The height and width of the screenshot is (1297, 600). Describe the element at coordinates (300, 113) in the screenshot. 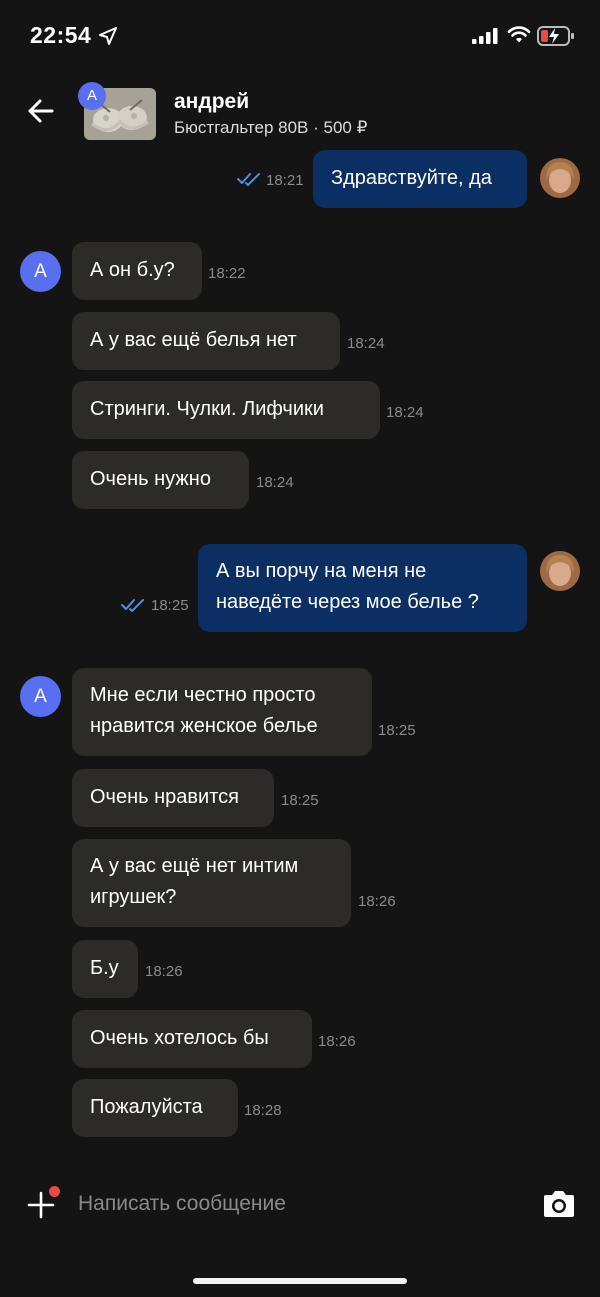

I see `chat-header: А андрей Бюстгальтер 80В · 500 ₽` at that location.